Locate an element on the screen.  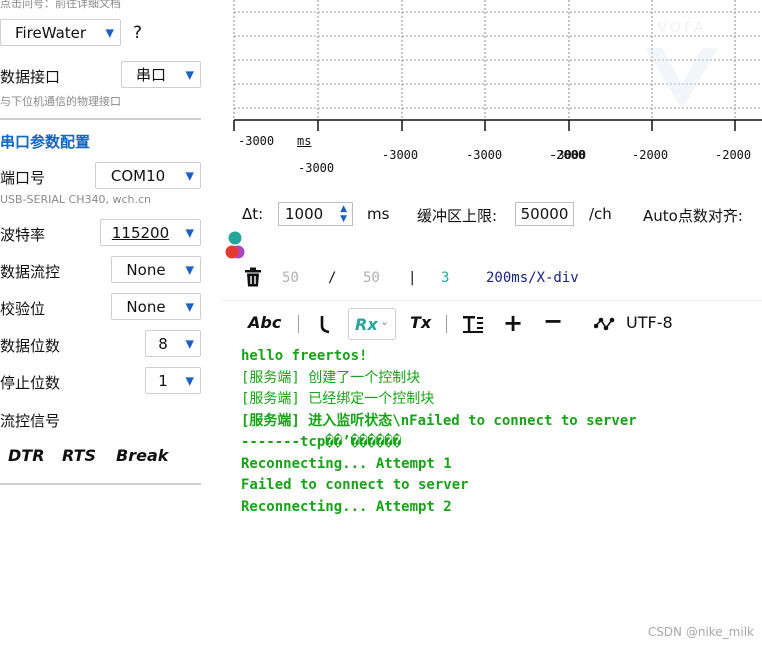
baud-label: 波特率 is located at coordinates (23, 235).